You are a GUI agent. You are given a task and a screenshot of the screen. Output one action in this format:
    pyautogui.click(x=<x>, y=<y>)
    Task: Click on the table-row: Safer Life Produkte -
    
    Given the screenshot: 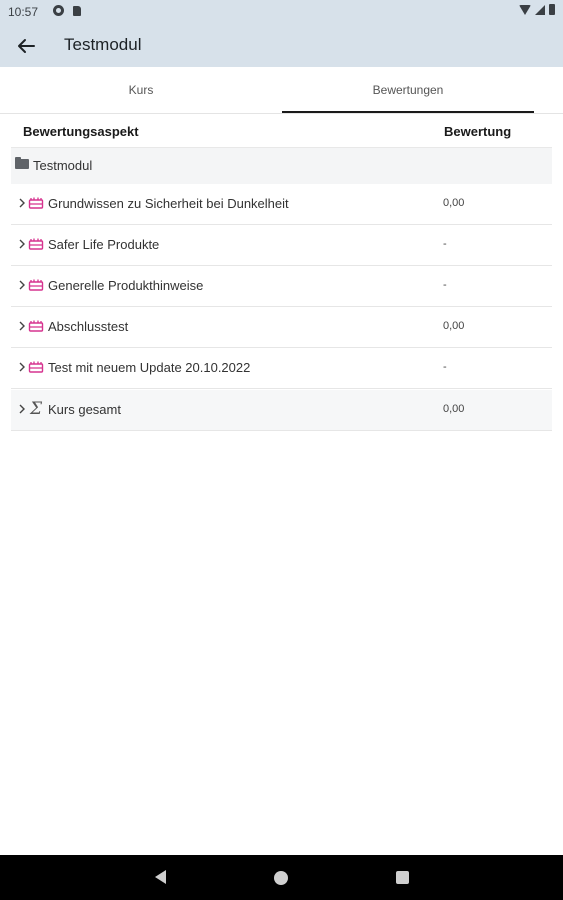 What is the action you would take?
    pyautogui.click(x=281, y=245)
    